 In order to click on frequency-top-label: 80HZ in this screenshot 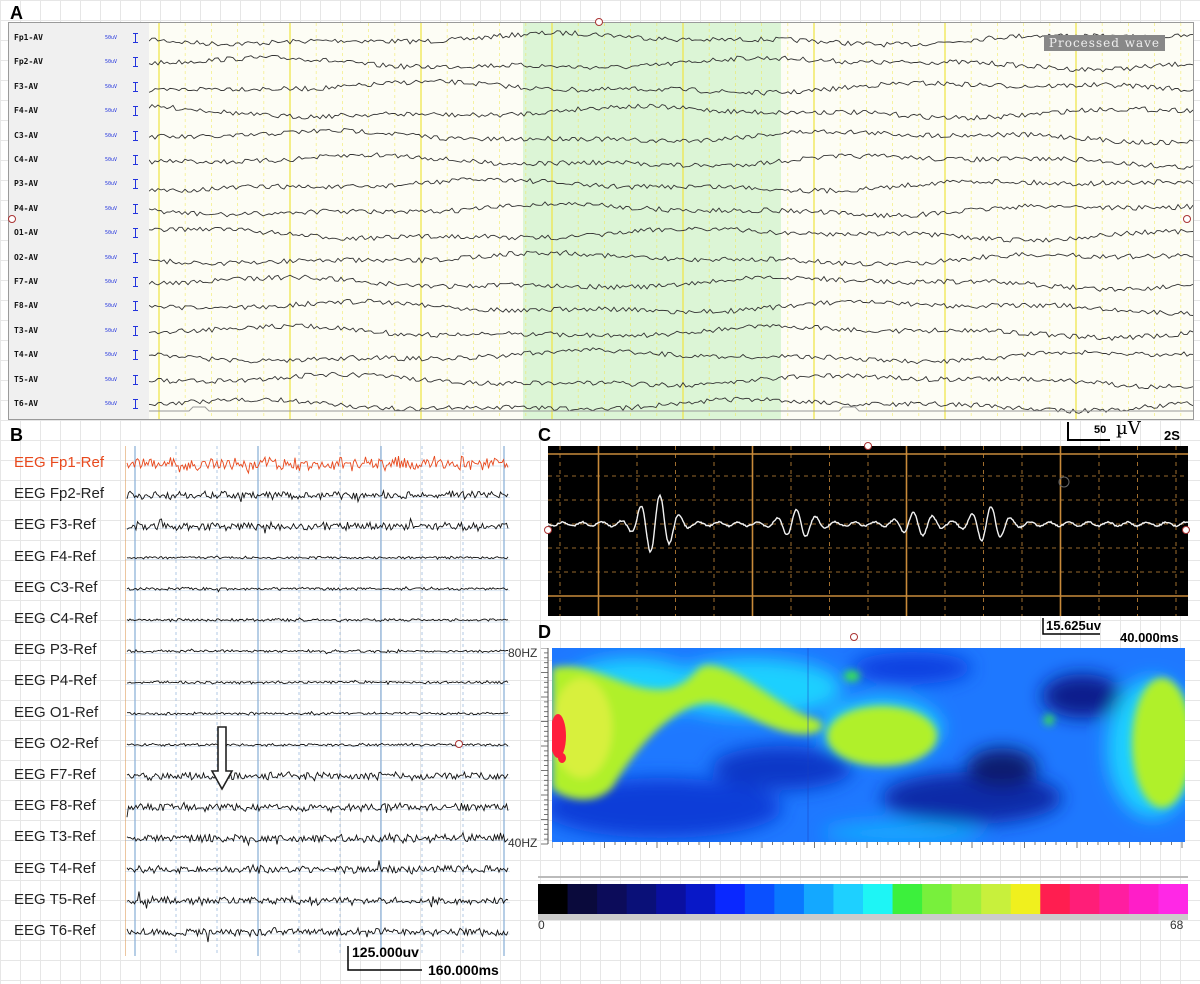, I will do `click(523, 653)`.